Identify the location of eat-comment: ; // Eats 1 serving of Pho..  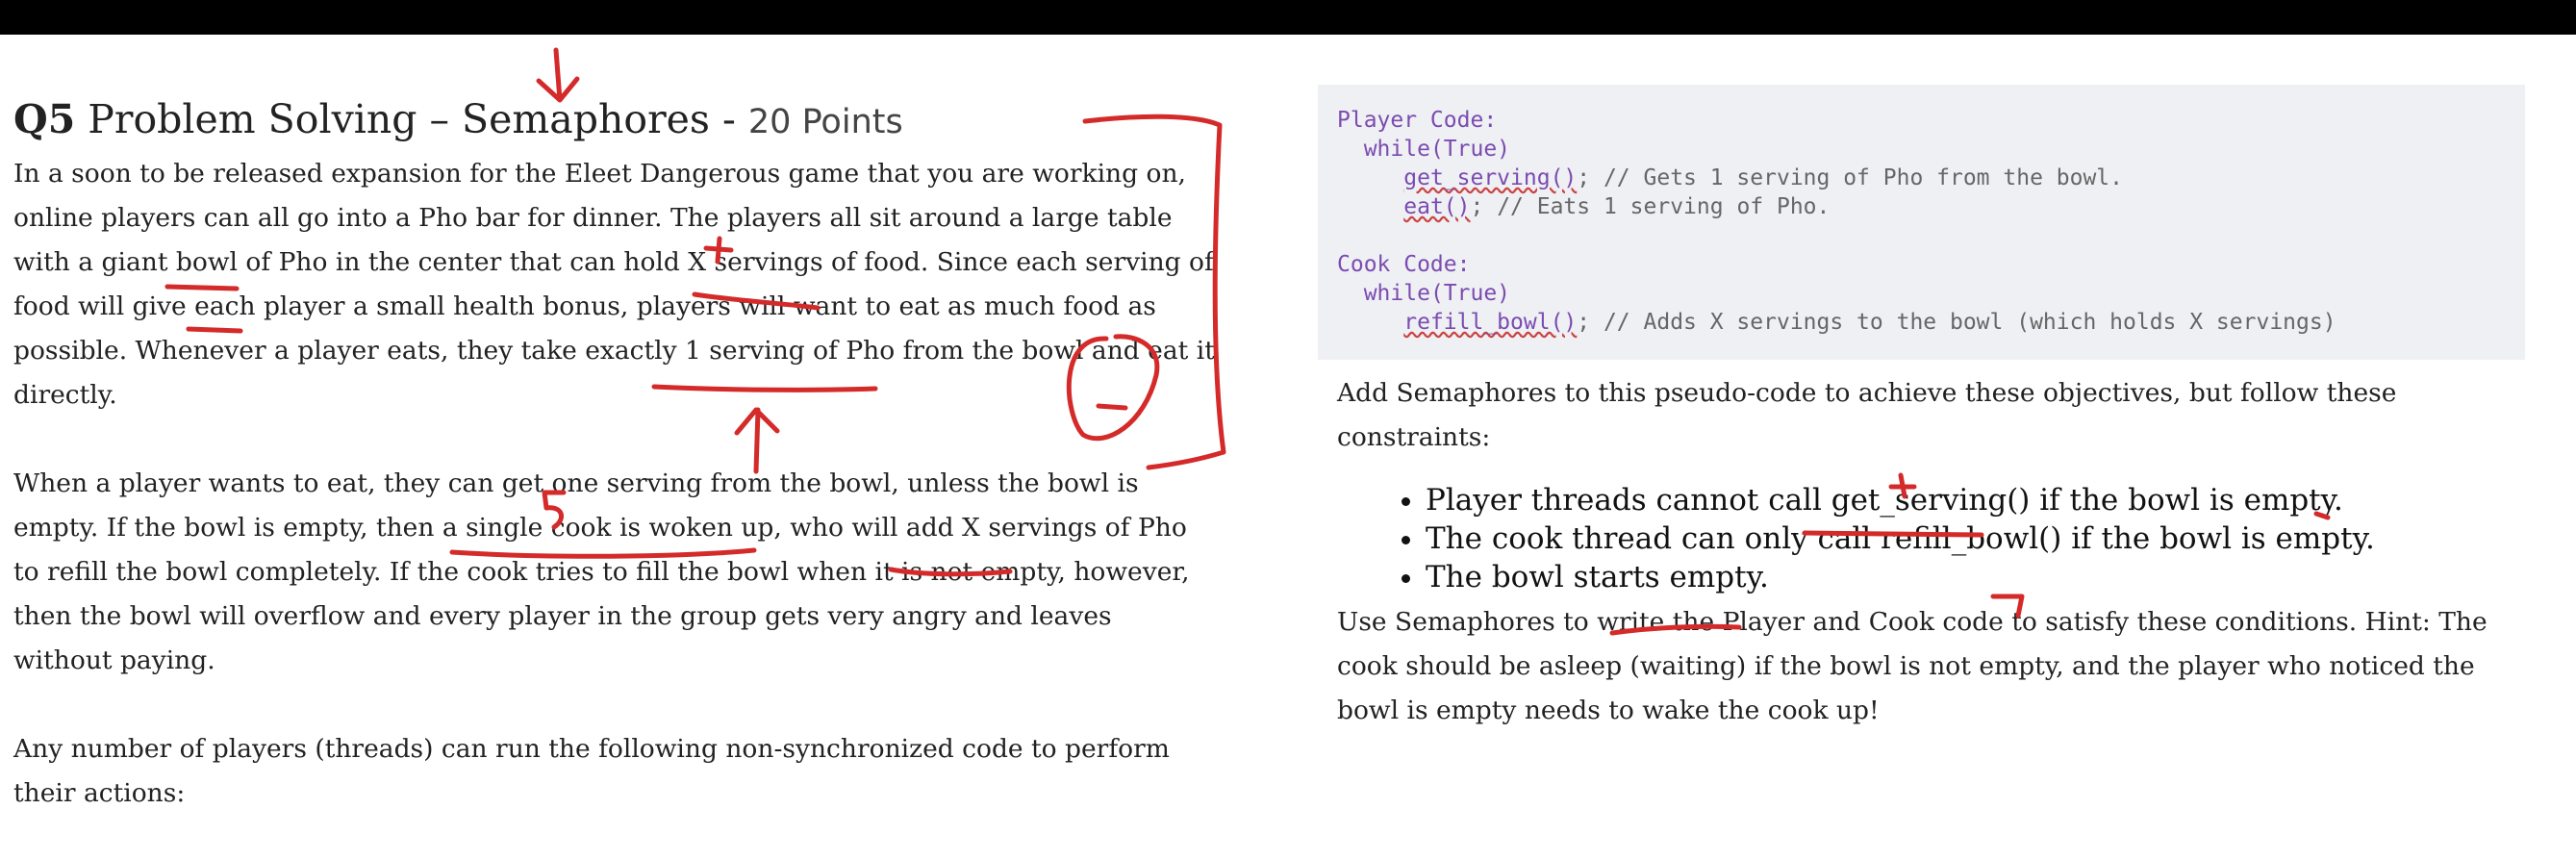
(1650, 206).